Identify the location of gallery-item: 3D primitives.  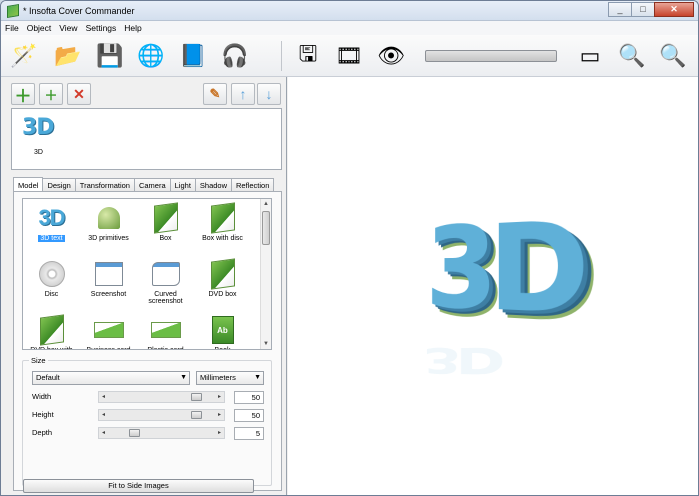
(108, 227).